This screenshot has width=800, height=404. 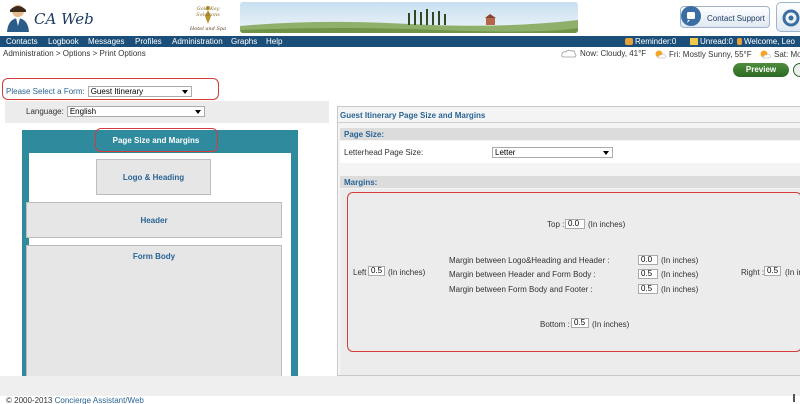 I want to click on weather-now: Now: Cloudy, 41°F, so click(x=603, y=53).